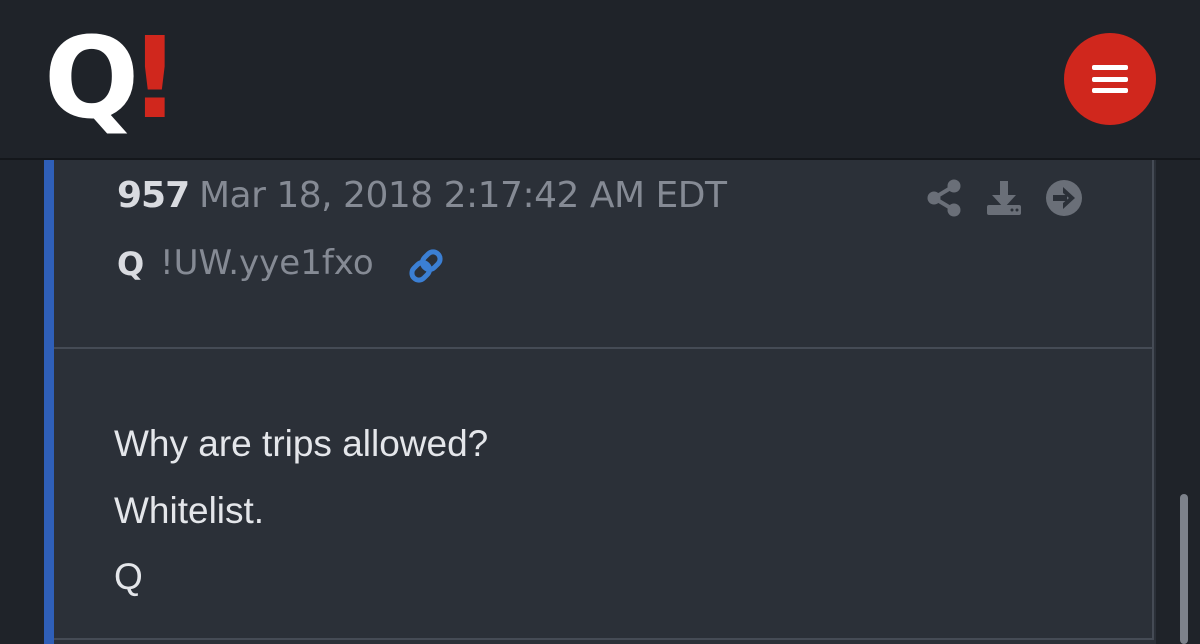 The width and height of the screenshot is (1200, 644). Describe the element at coordinates (301, 443) in the screenshot. I see `post-text-line: Why are trips allowed?` at that location.